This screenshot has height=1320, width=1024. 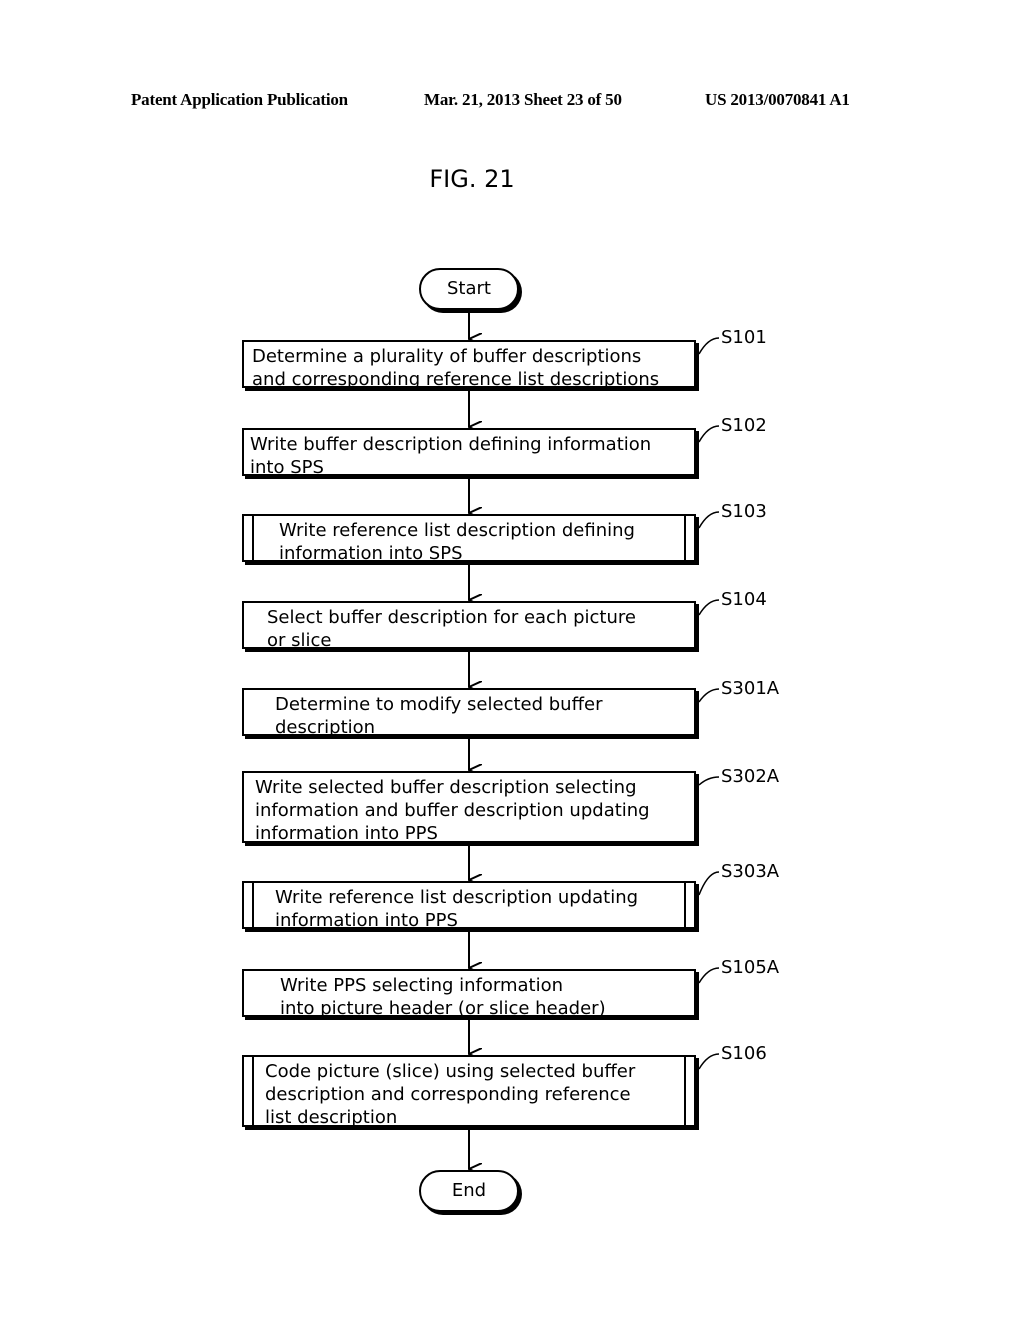 I want to click on step-label-s301a: S301A, so click(x=750, y=688).